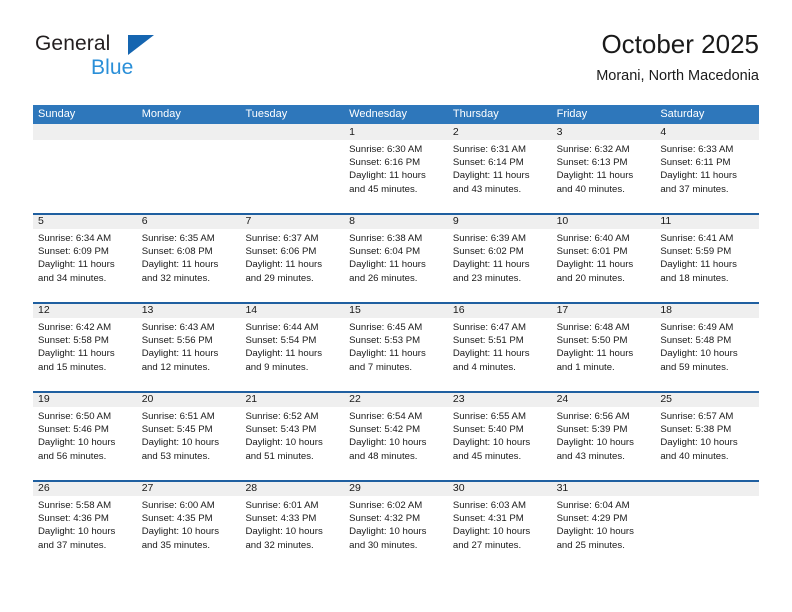 This screenshot has height=612, width=792. Describe the element at coordinates (279, 545) in the screenshot. I see `daylight-text-line2: and 32 minutes.` at that location.